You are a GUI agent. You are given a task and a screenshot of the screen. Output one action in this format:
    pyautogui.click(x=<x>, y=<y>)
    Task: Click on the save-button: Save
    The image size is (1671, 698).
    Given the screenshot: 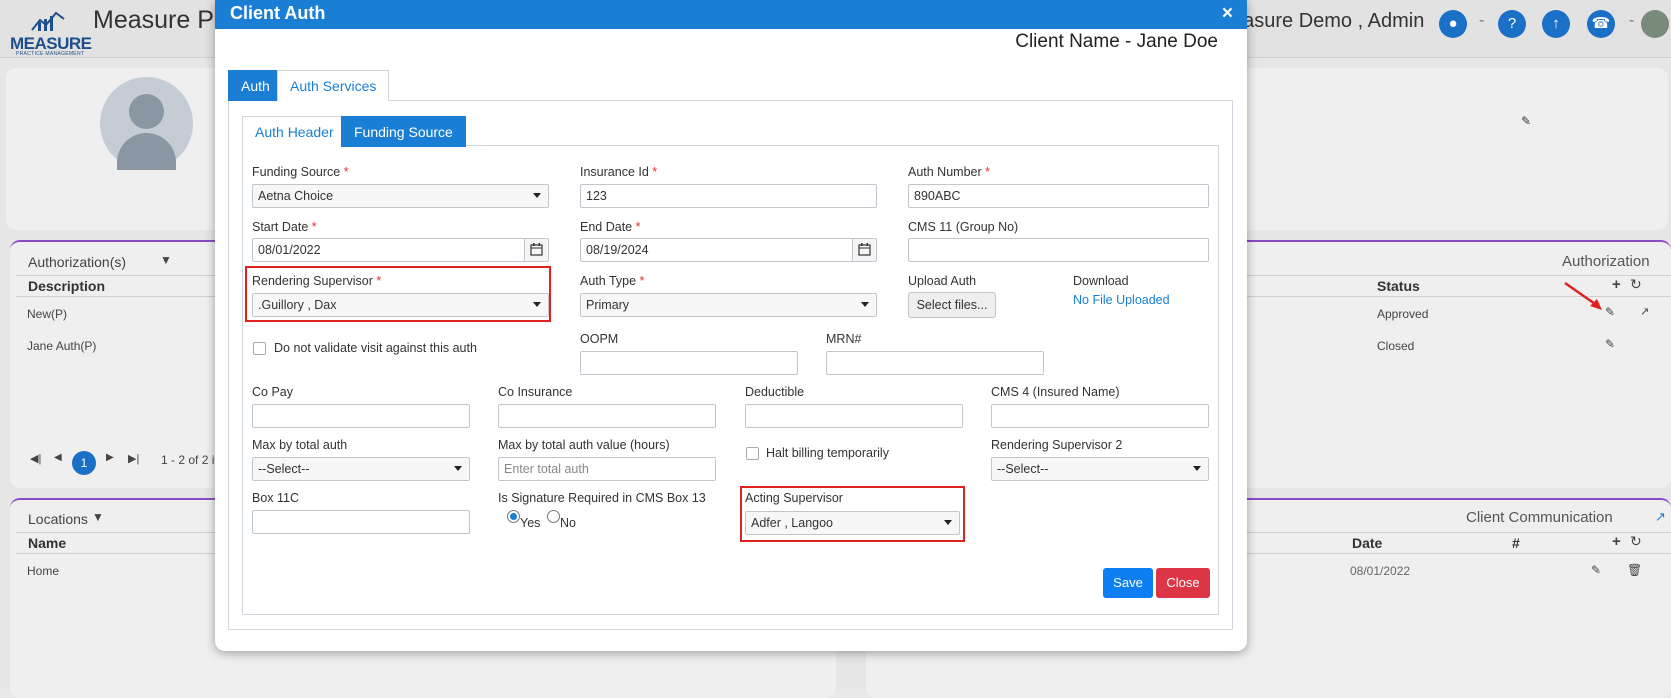 What is the action you would take?
    pyautogui.click(x=1128, y=583)
    